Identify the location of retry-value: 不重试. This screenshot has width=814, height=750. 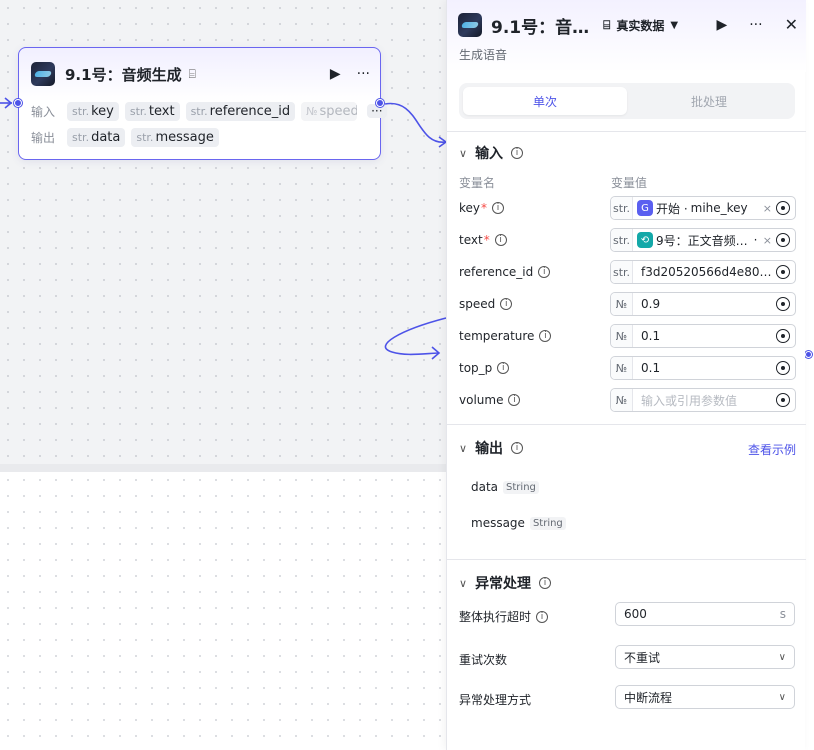
(642, 657).